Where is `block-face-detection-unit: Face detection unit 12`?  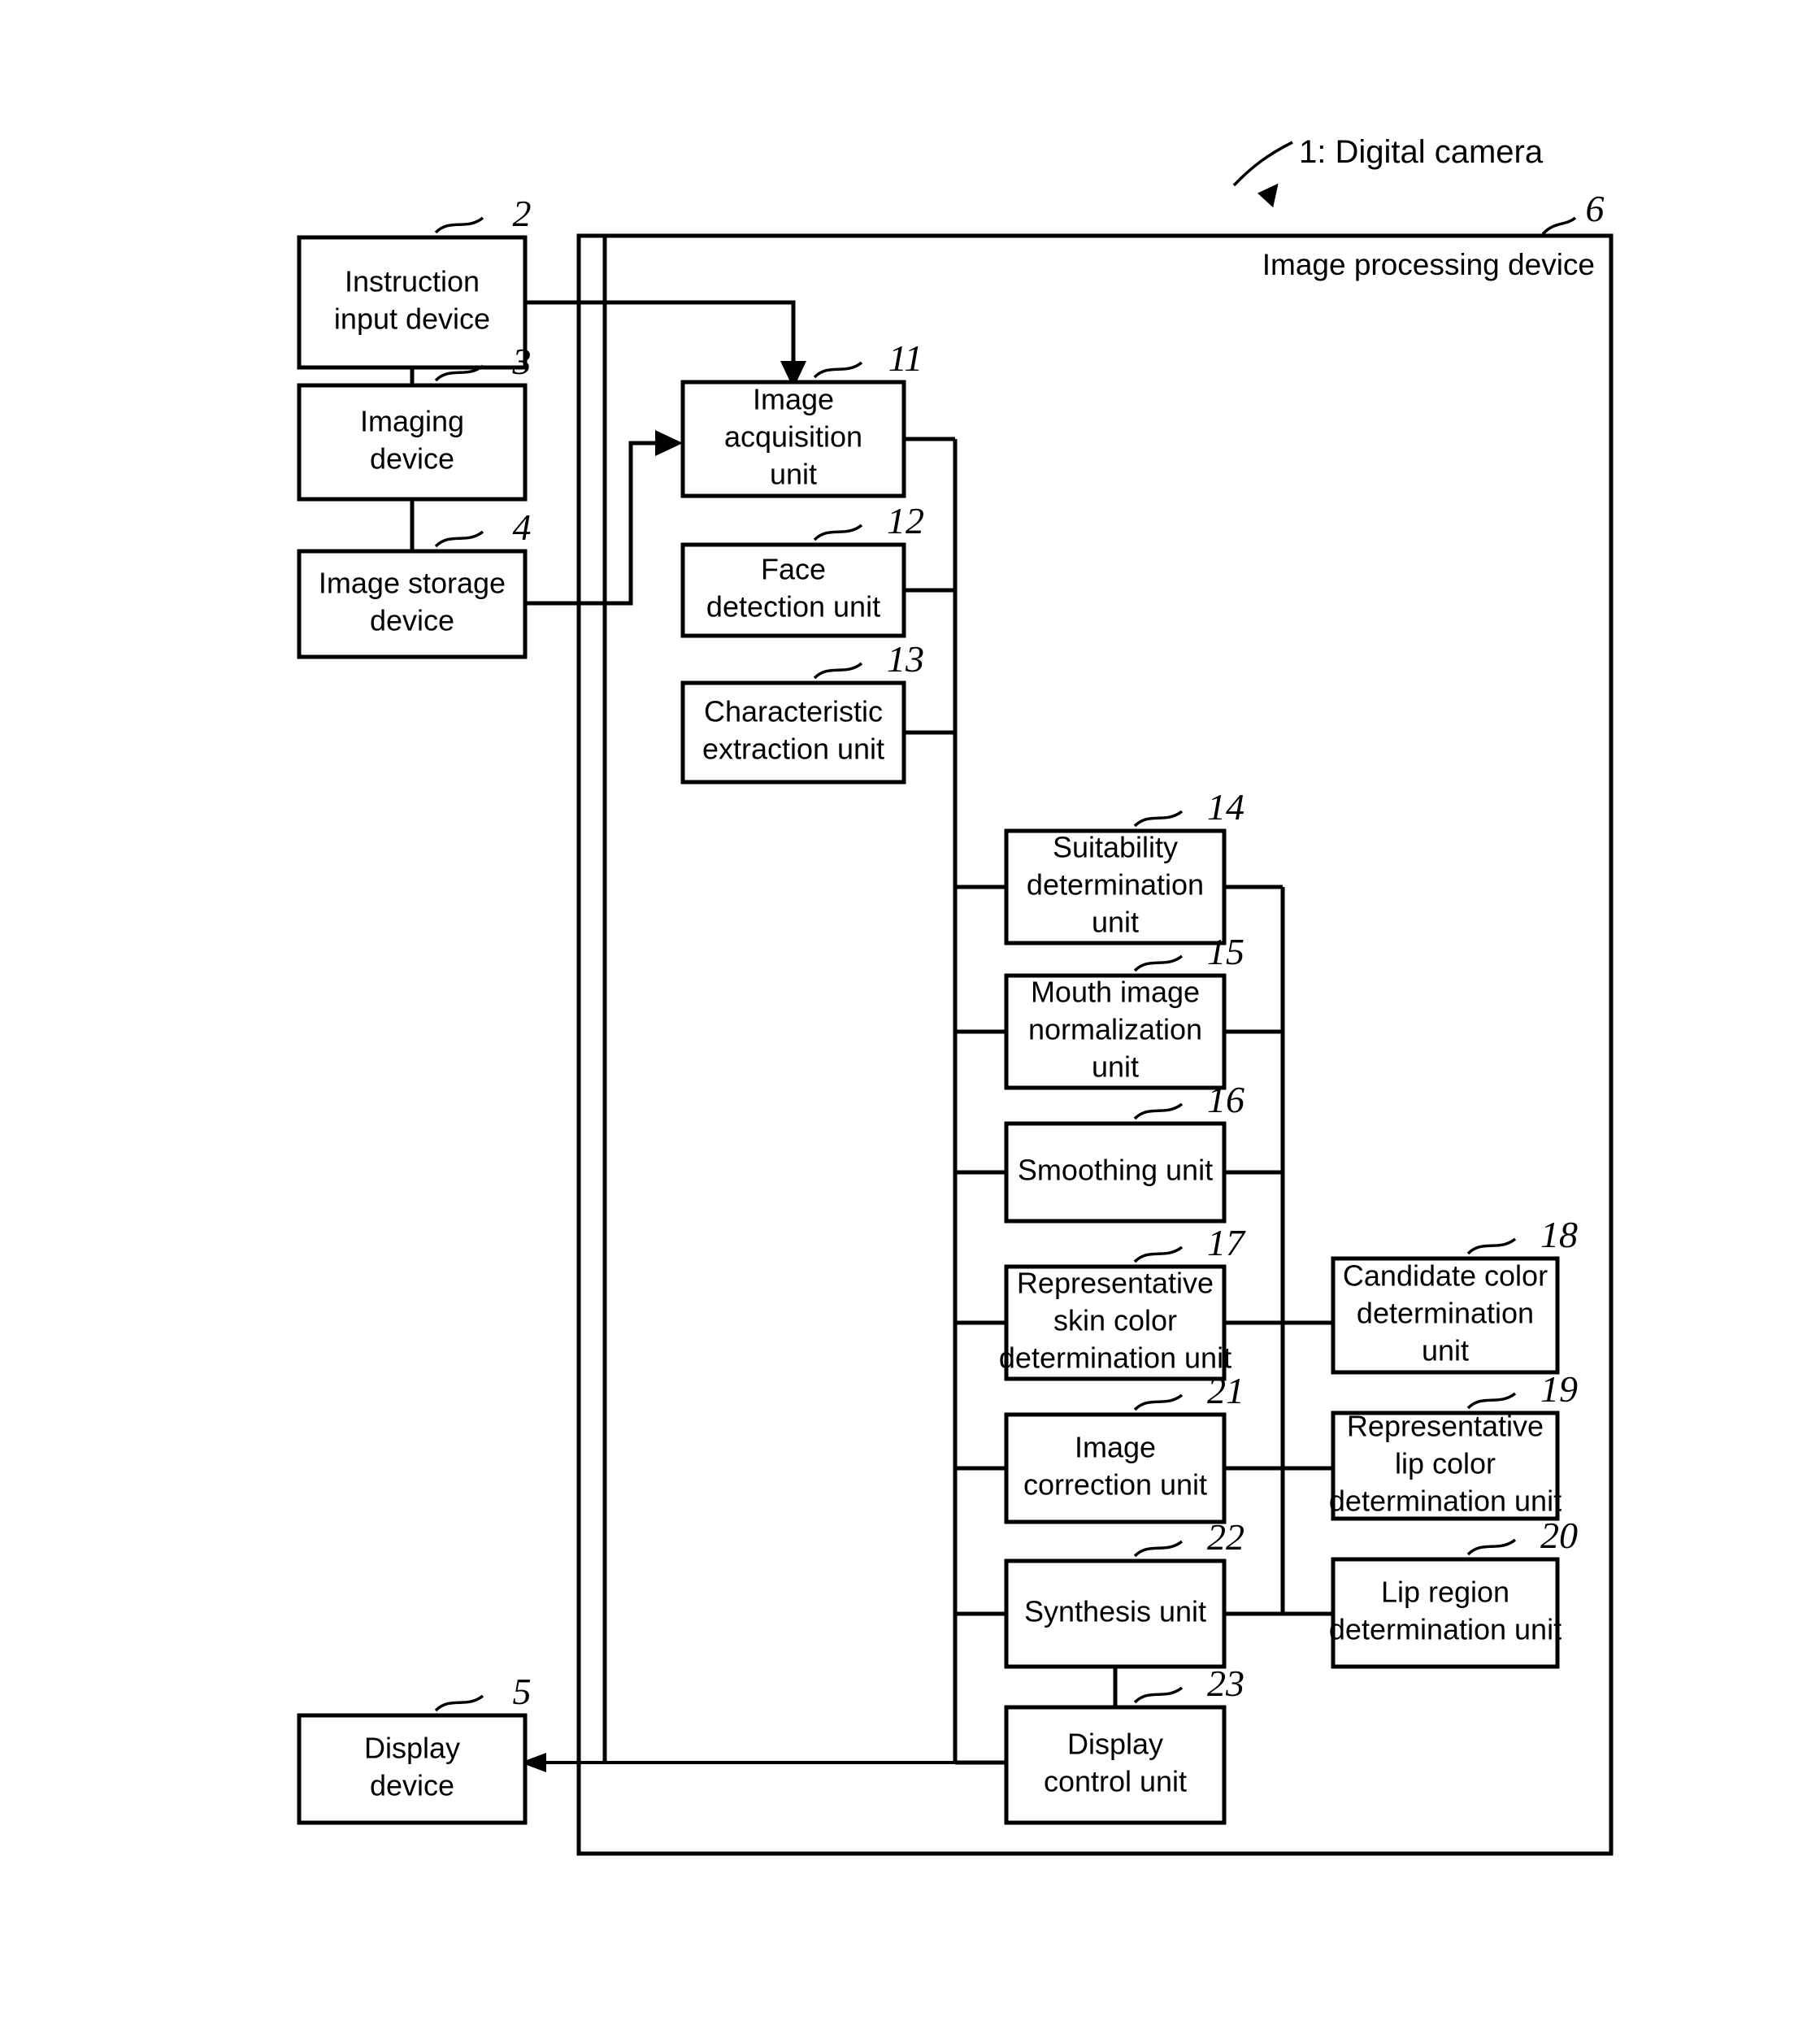 block-face-detection-unit: Face detection unit 12 is located at coordinates (802, 569).